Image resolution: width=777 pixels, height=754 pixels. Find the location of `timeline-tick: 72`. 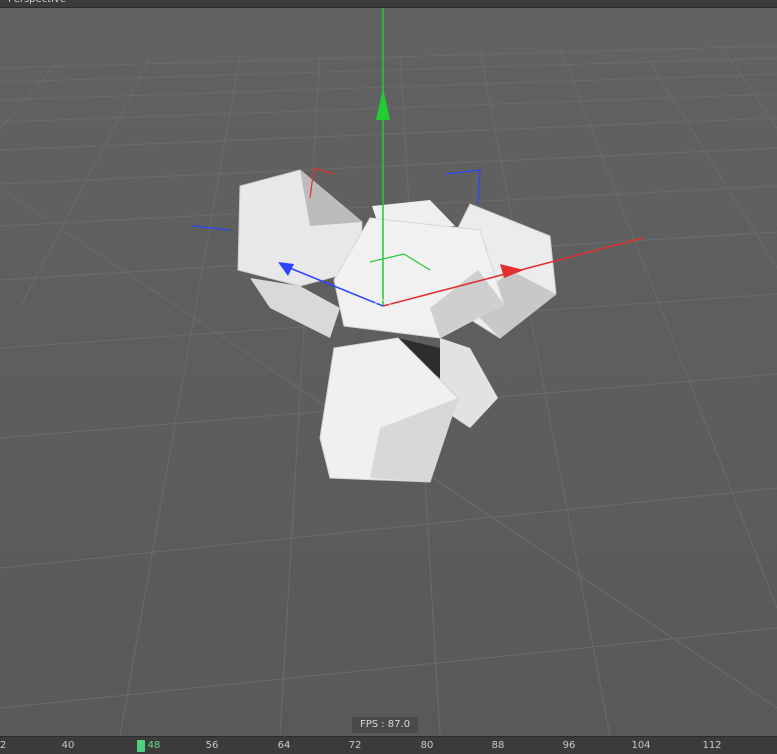

timeline-tick: 72 is located at coordinates (355, 745).